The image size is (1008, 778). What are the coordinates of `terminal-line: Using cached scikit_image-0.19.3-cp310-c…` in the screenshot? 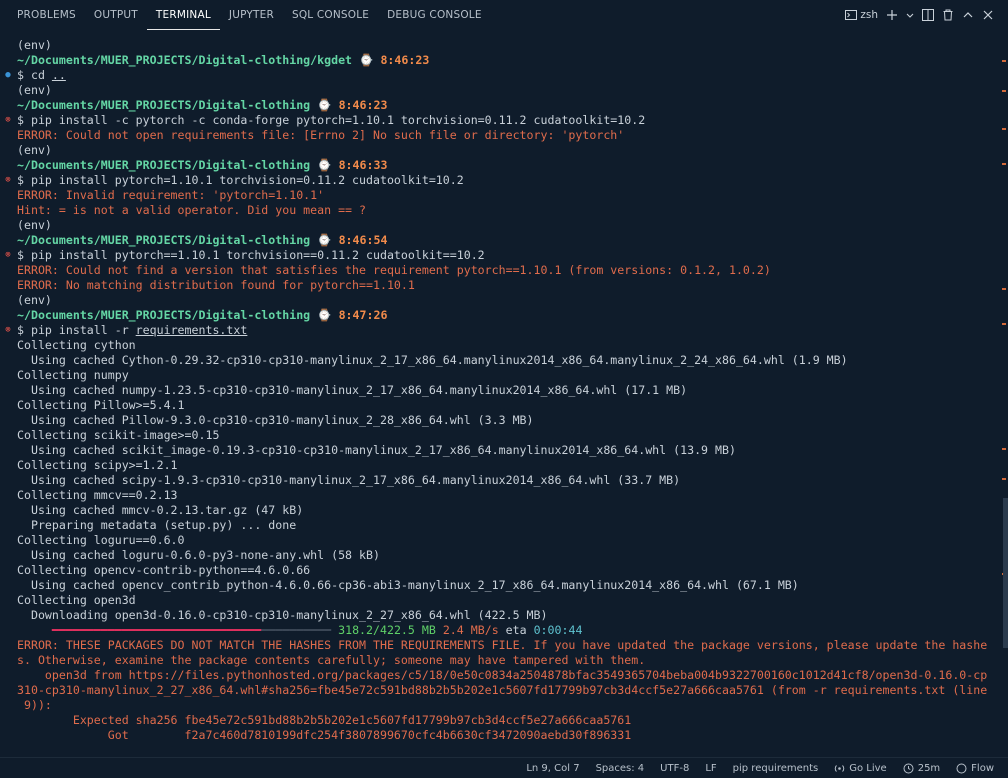 It's located at (499, 450).